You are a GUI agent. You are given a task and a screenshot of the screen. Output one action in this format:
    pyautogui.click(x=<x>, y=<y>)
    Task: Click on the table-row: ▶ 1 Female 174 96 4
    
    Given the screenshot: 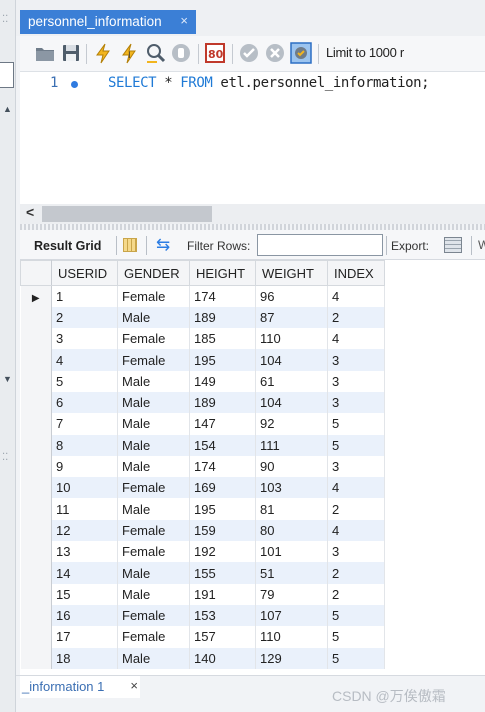 What is the action you would take?
    pyautogui.click(x=202, y=296)
    